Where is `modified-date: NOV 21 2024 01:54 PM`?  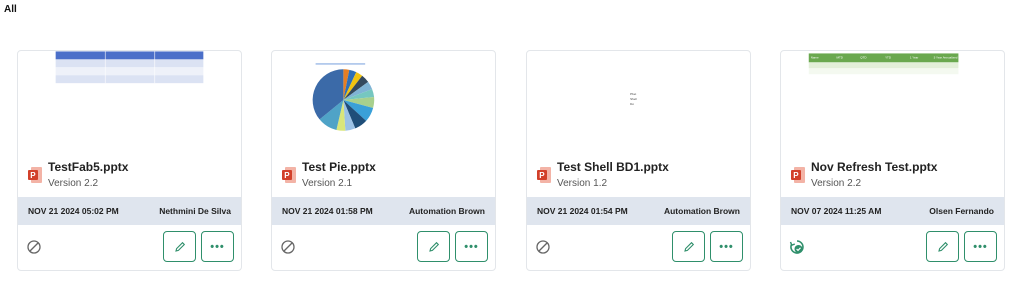 modified-date: NOV 21 2024 01:54 PM is located at coordinates (582, 211).